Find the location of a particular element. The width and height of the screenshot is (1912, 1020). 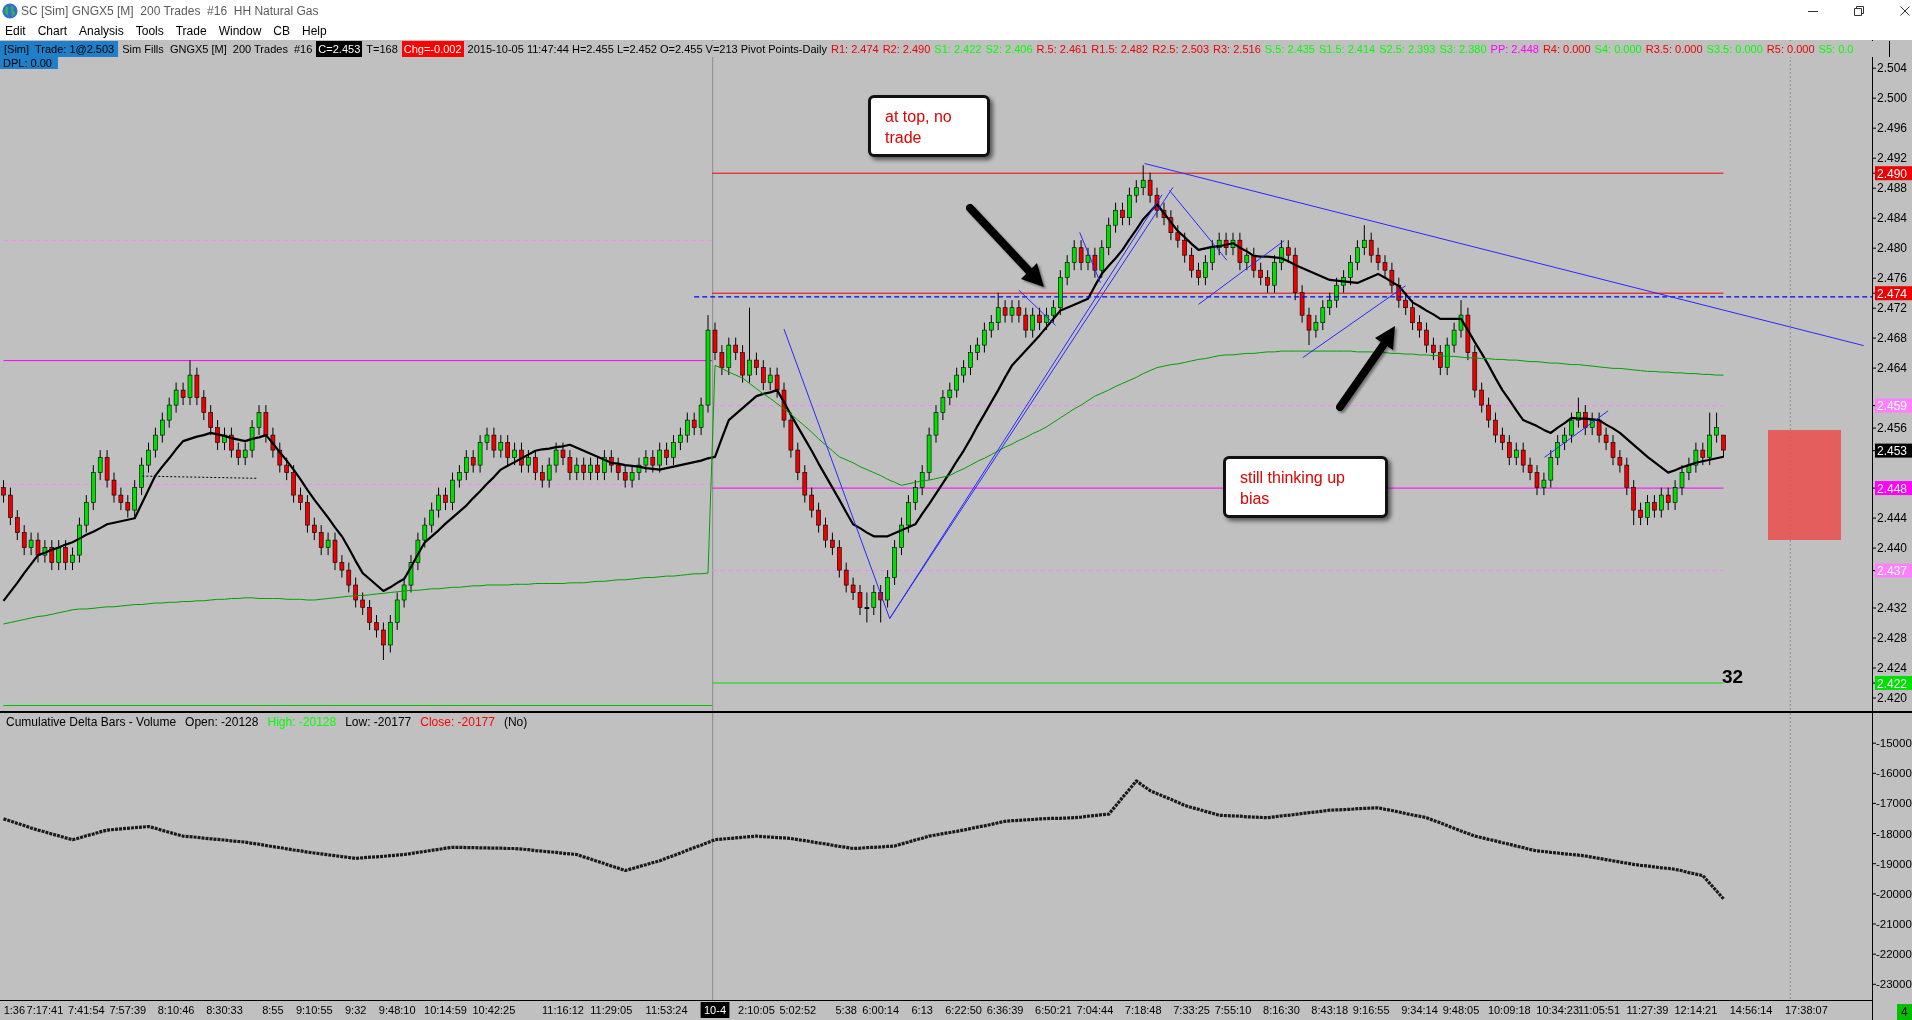

time-label: 7:41:54 is located at coordinates (86, 1010).